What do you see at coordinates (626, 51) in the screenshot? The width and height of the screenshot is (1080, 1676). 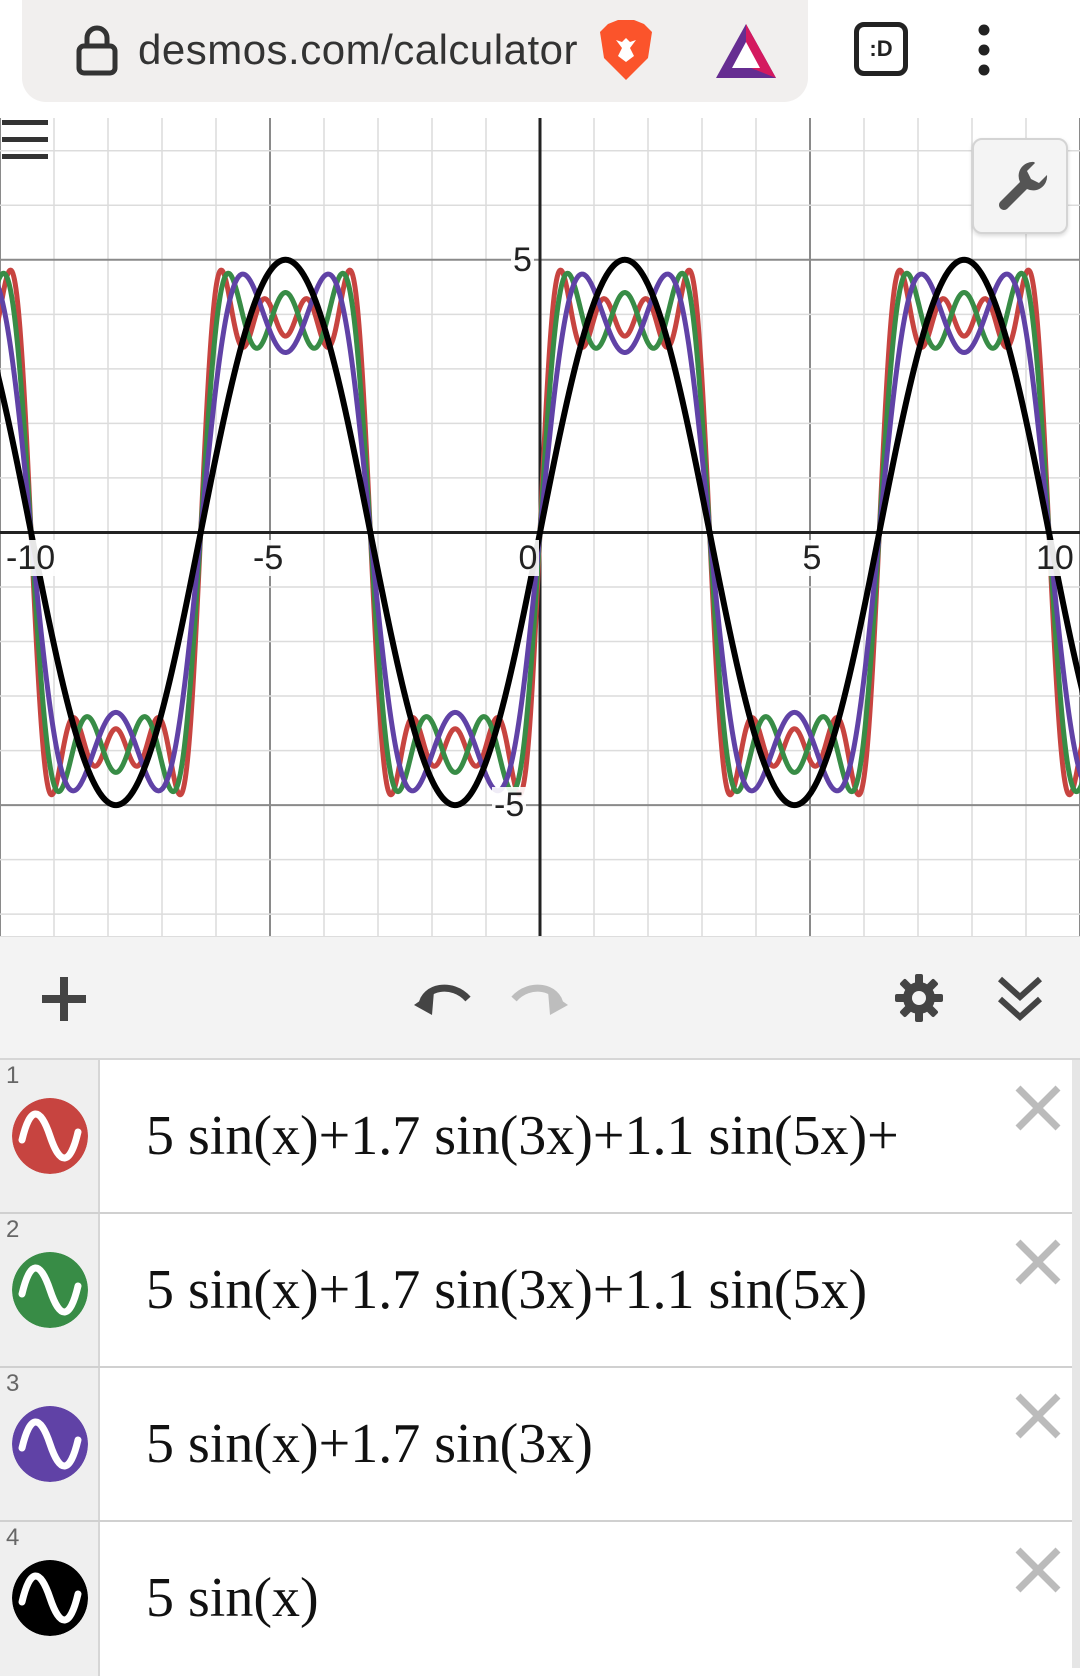 I see `brave-lion-icon` at bounding box center [626, 51].